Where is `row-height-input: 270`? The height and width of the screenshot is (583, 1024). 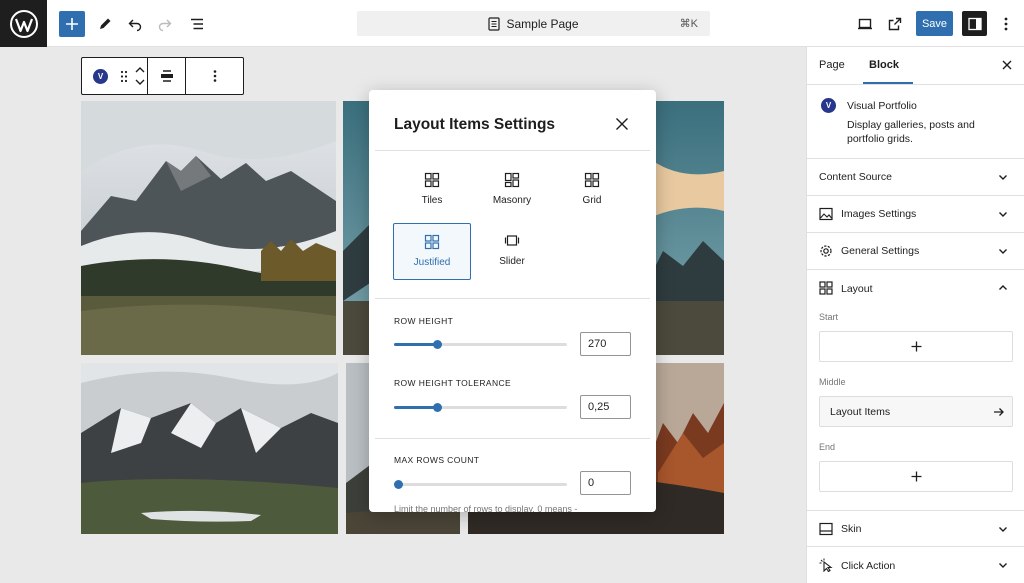
row-height-input: 270 is located at coordinates (605, 344).